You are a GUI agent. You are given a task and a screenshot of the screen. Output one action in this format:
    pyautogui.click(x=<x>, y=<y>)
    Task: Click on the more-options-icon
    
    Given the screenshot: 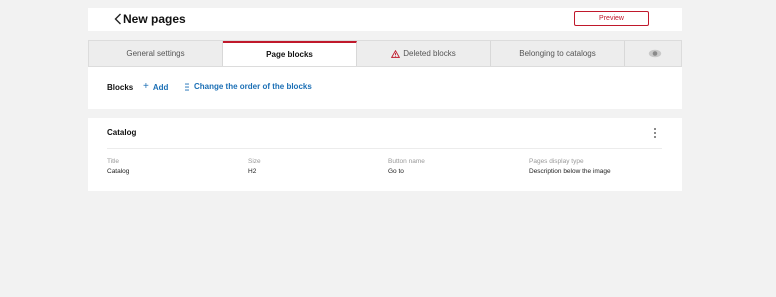 What is the action you would take?
    pyautogui.click(x=655, y=133)
    